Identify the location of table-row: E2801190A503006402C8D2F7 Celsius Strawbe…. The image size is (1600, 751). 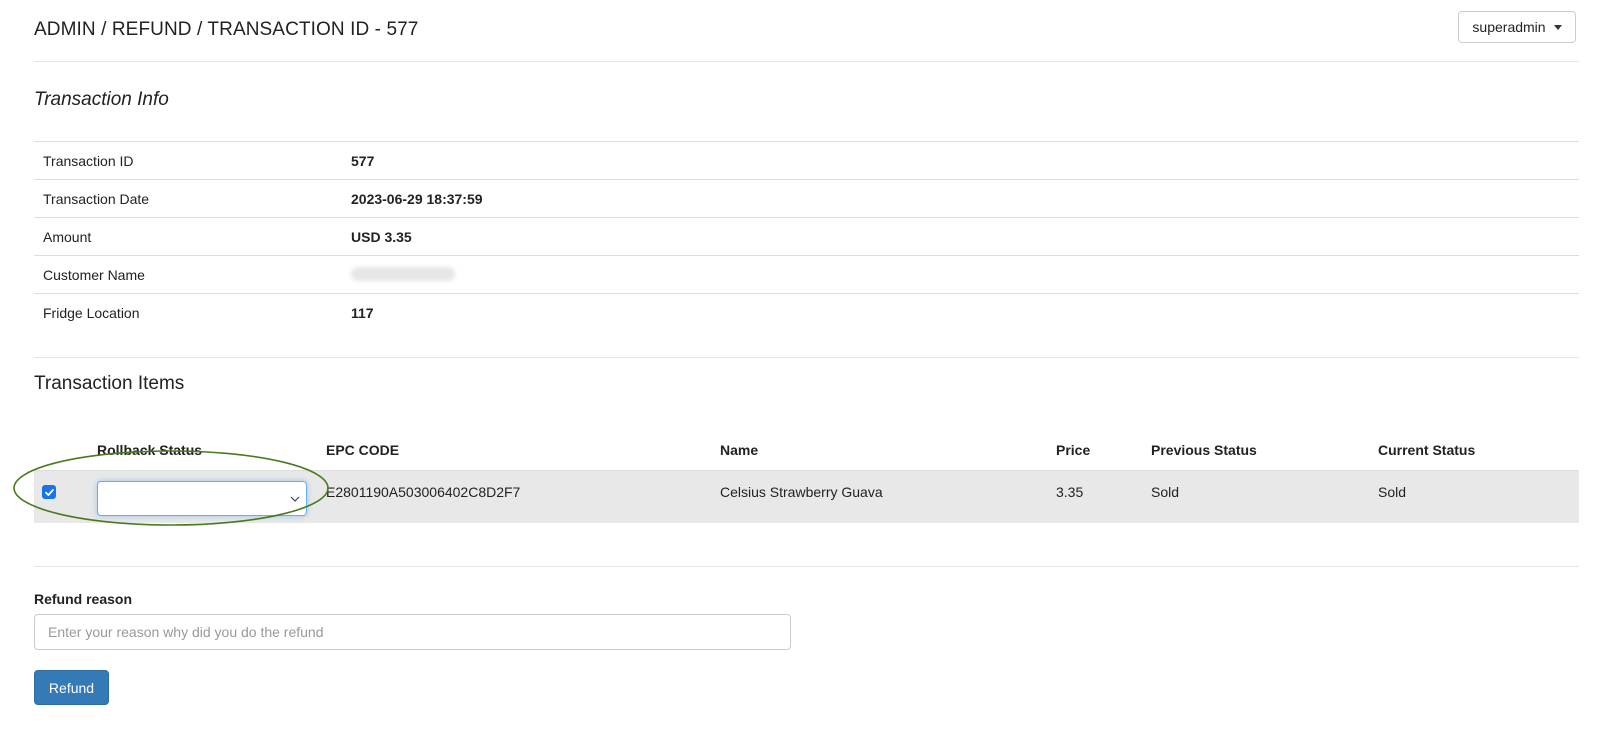
(806, 496).